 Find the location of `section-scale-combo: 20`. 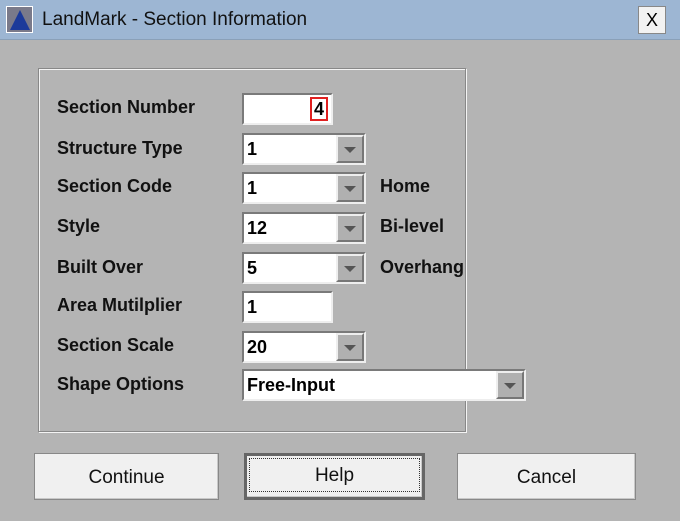

section-scale-combo: 20 is located at coordinates (304, 347).